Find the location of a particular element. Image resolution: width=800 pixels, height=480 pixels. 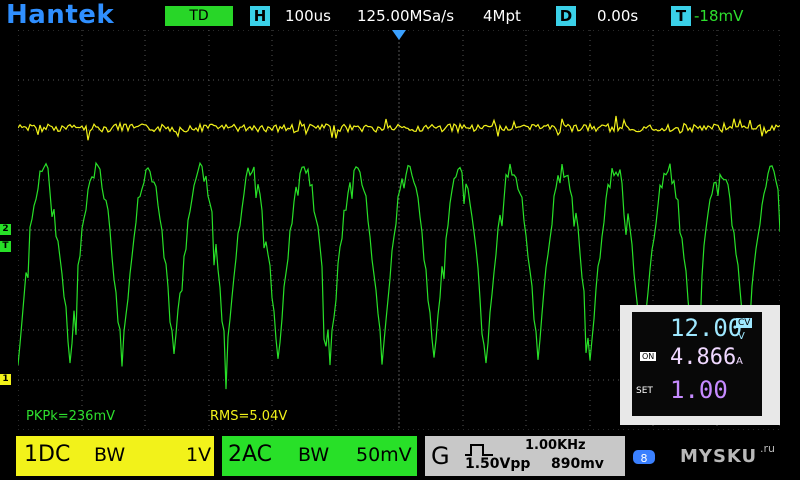

battery-icon: 8 is located at coordinates (644, 457).